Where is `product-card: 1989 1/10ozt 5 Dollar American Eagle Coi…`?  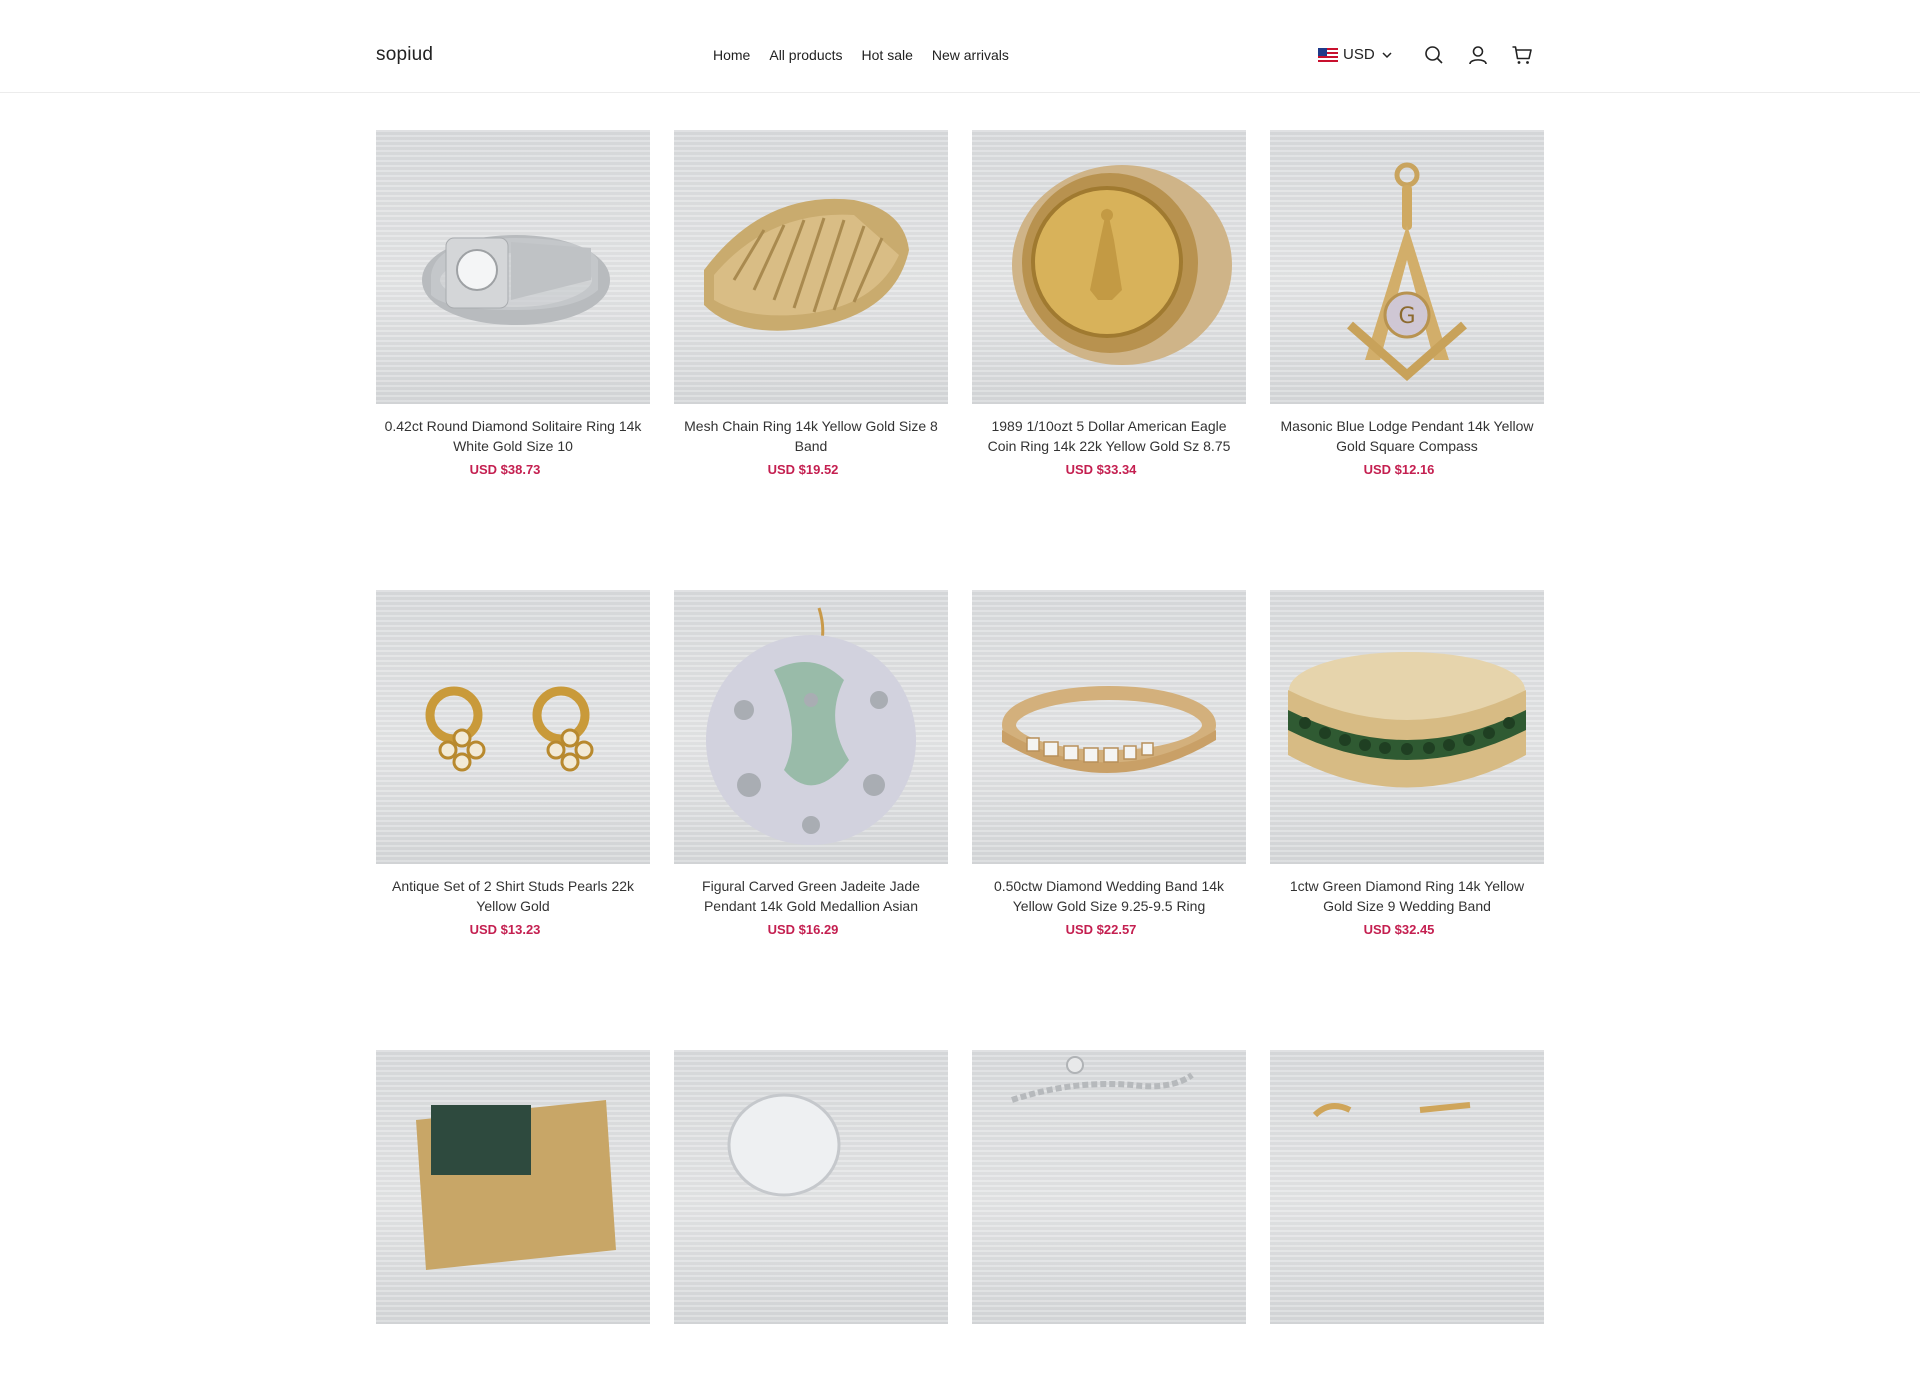 product-card: 1989 1/10ozt 5 Dollar American Eagle Coi… is located at coordinates (1109, 303).